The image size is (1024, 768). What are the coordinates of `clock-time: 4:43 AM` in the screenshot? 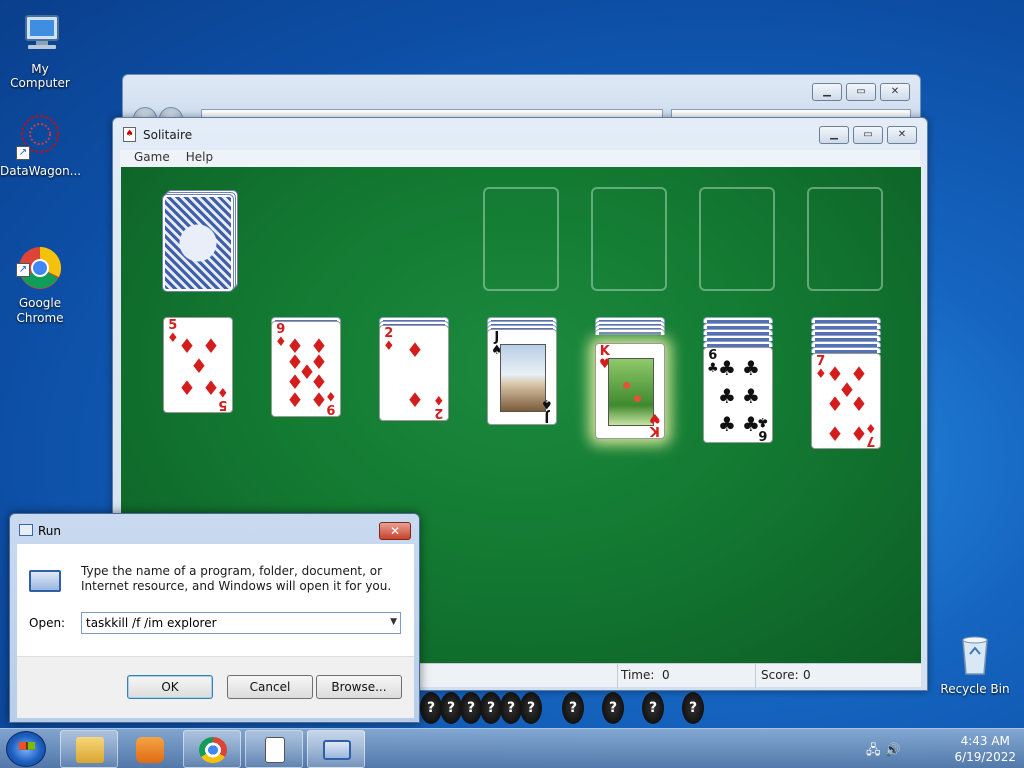 It's located at (985, 741).